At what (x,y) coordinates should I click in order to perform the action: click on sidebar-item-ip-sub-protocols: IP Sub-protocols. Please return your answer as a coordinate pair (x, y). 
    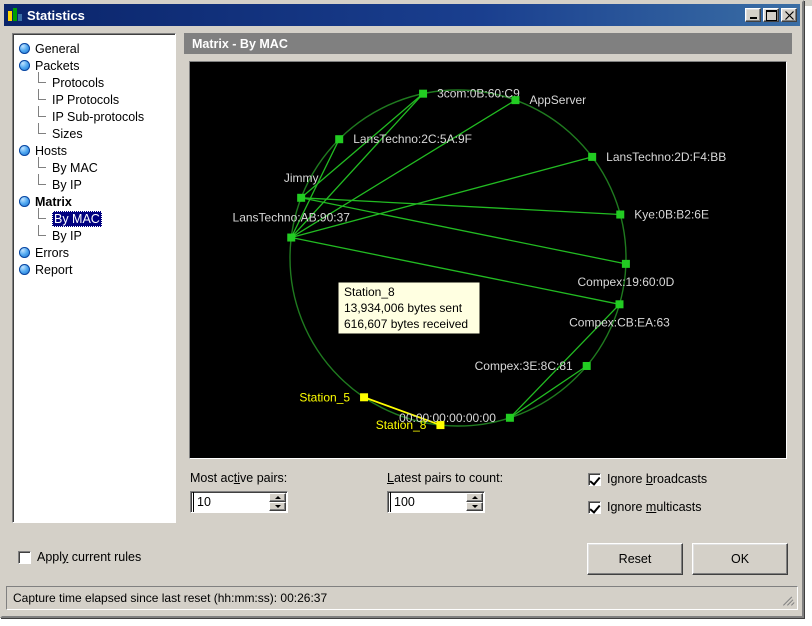
    Looking at the image, I should click on (97, 115).